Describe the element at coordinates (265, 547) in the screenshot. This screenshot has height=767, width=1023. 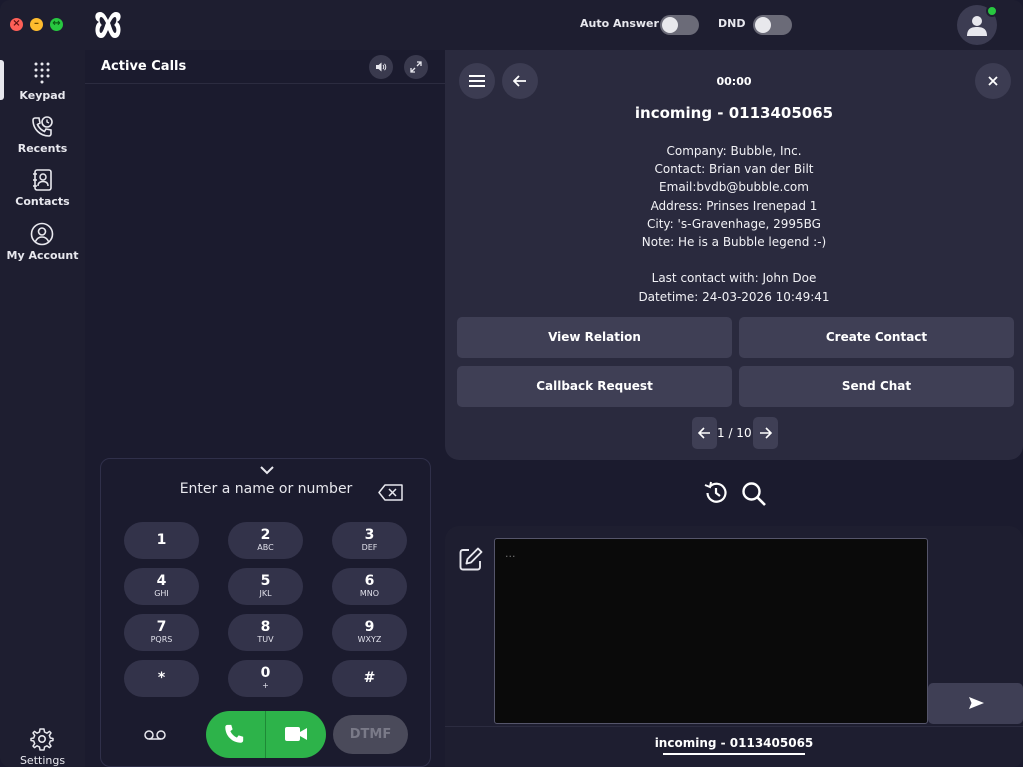
I see `key-letters: ABC` at that location.